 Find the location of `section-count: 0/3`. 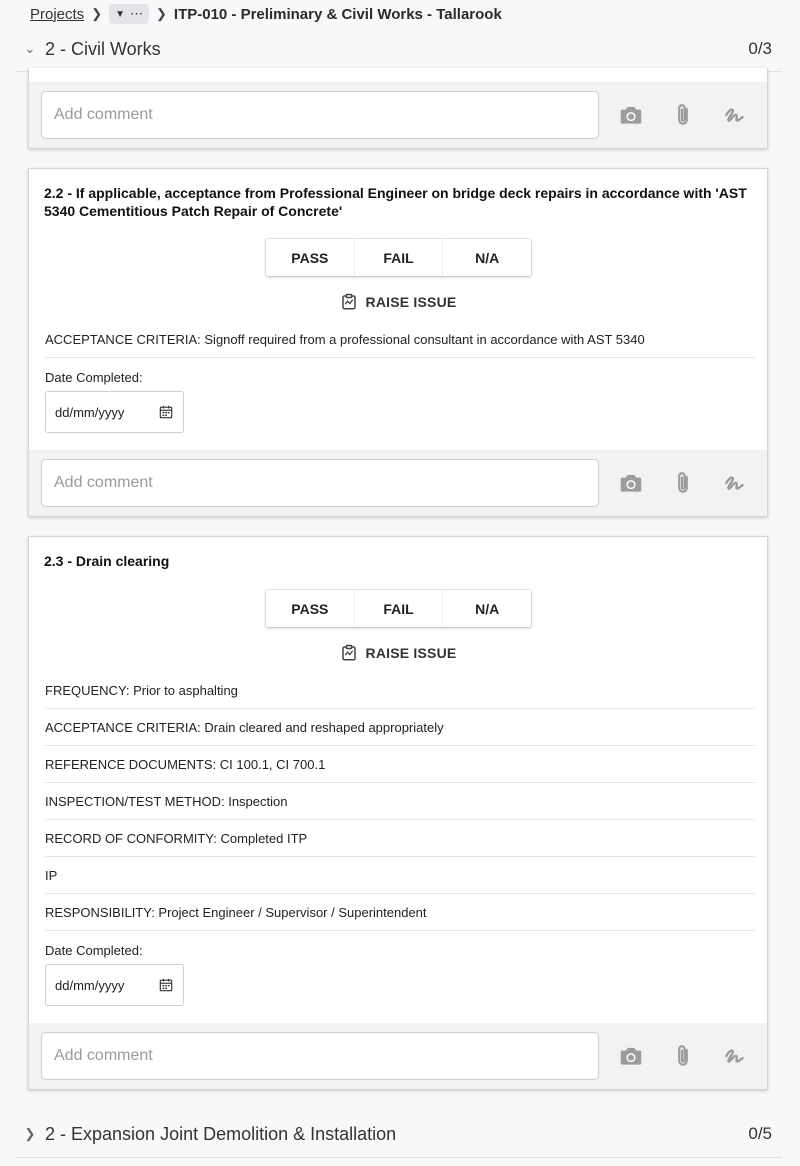

section-count: 0/3 is located at coordinates (760, 48).